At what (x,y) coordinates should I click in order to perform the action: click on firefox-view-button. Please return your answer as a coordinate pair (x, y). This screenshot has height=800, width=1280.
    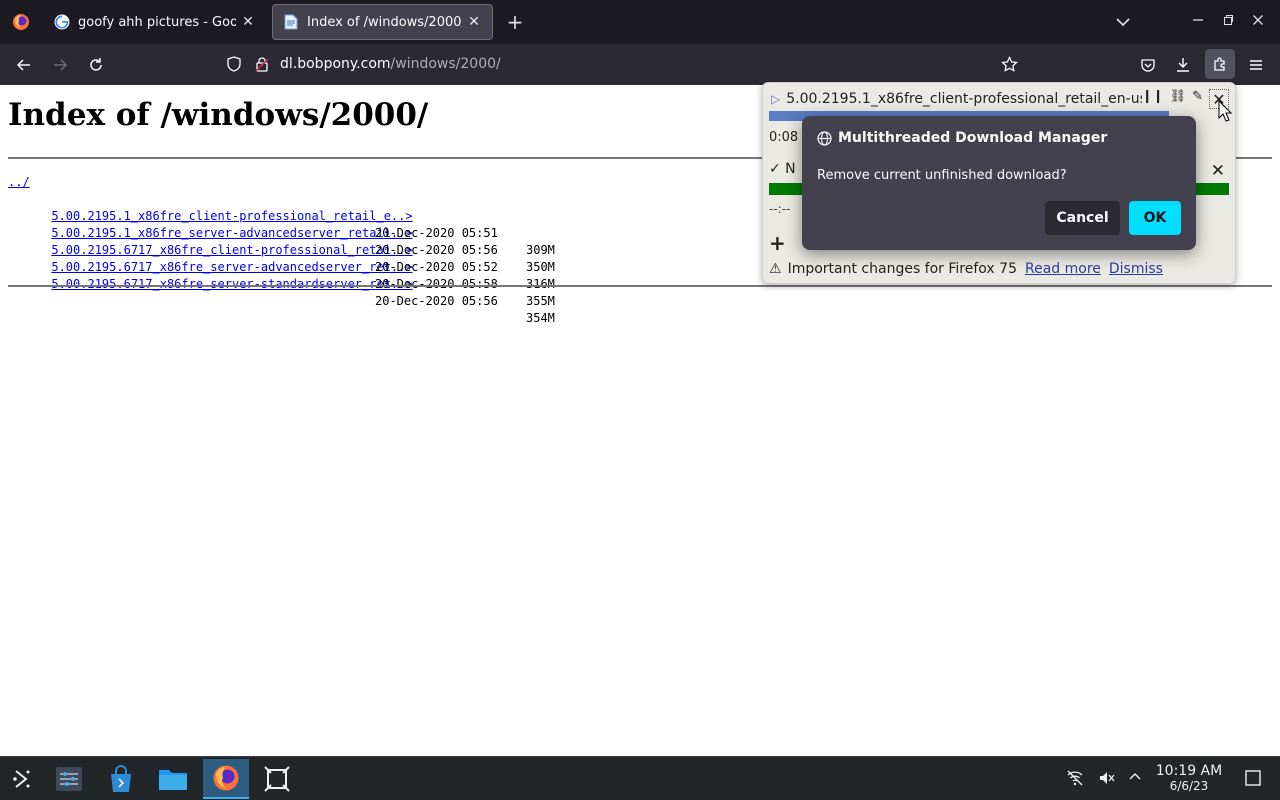
    Looking at the image, I should click on (21, 22).